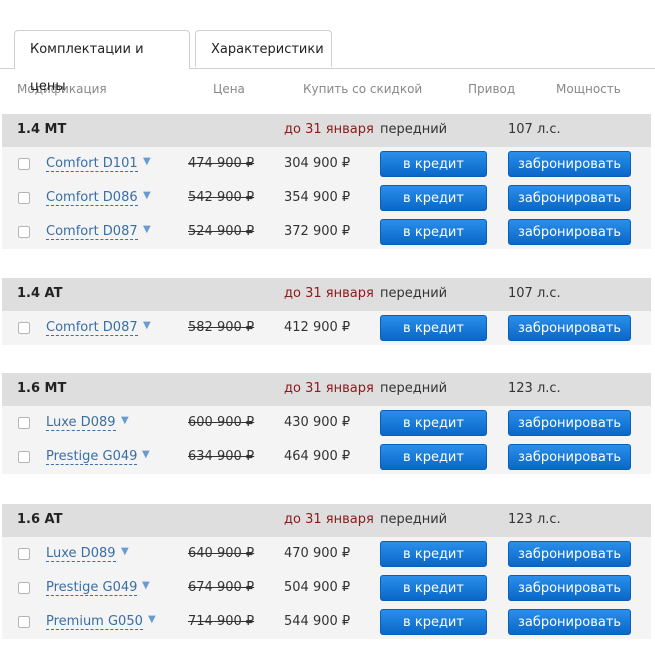 The width and height of the screenshot is (655, 665). I want to click on col-discount: Купить со скидкой, so click(363, 89).